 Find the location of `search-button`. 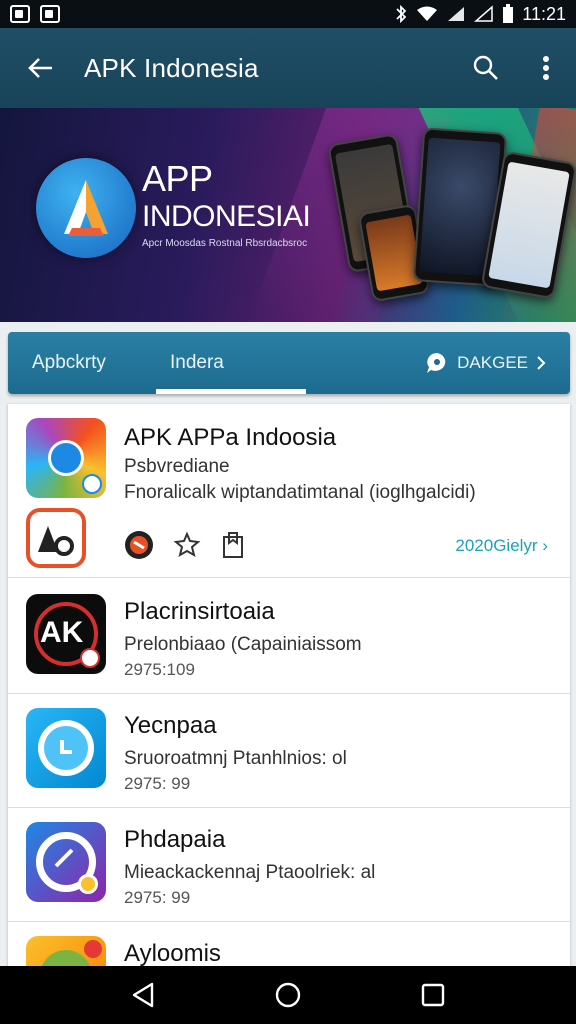

search-button is located at coordinates (486, 68).